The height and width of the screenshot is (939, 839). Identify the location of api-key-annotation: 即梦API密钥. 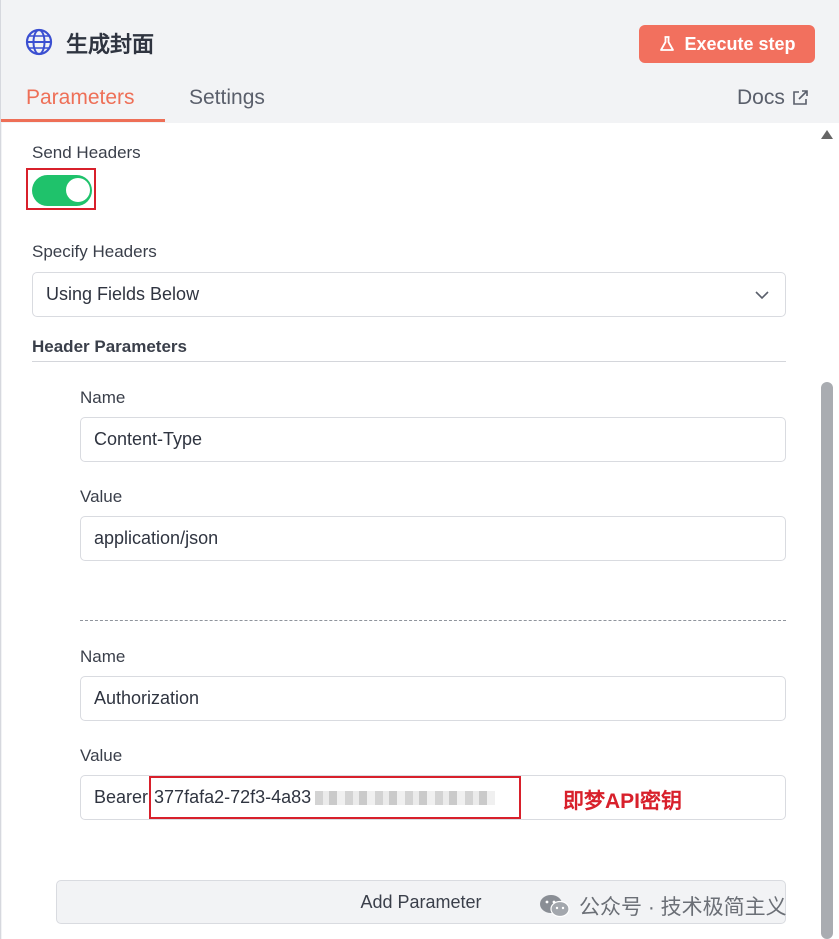
(623, 801).